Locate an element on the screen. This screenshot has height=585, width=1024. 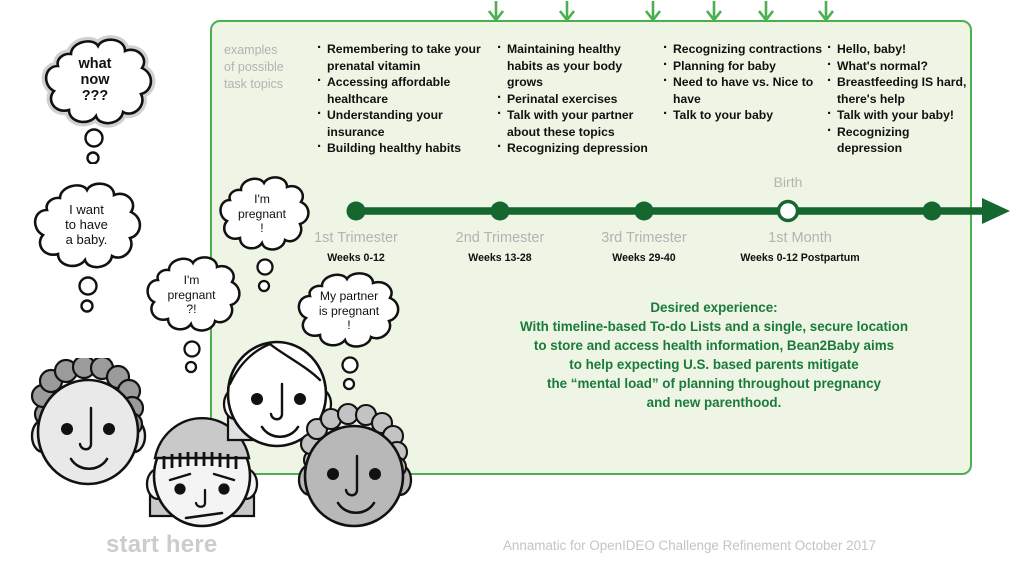
thought-bubble-what-now: what now ??? is located at coordinates (100, 99).